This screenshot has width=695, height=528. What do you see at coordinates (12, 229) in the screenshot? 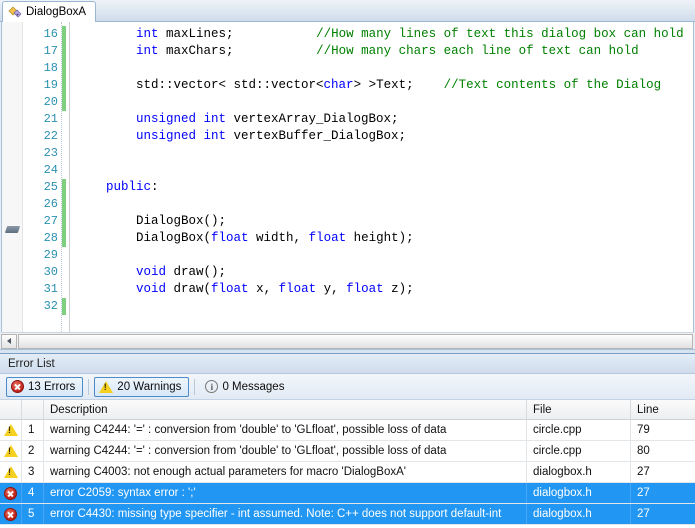
I see `outlining-collapse-icon` at bounding box center [12, 229].